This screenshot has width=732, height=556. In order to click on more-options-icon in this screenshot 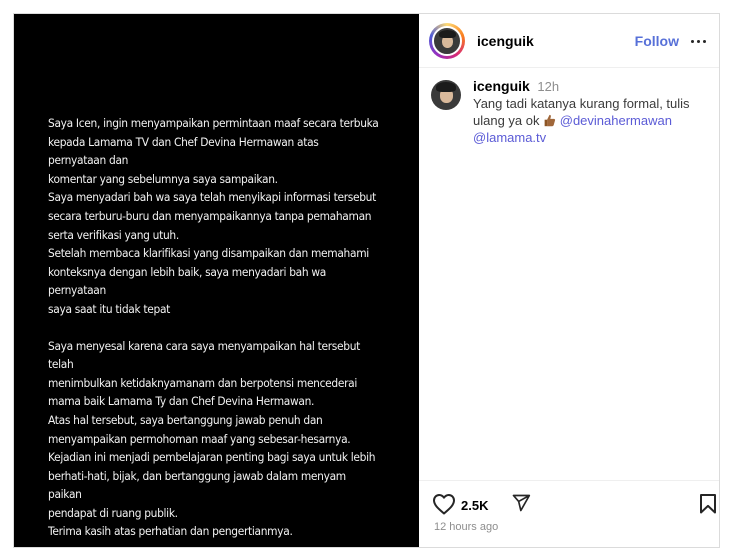, I will do `click(699, 41)`.